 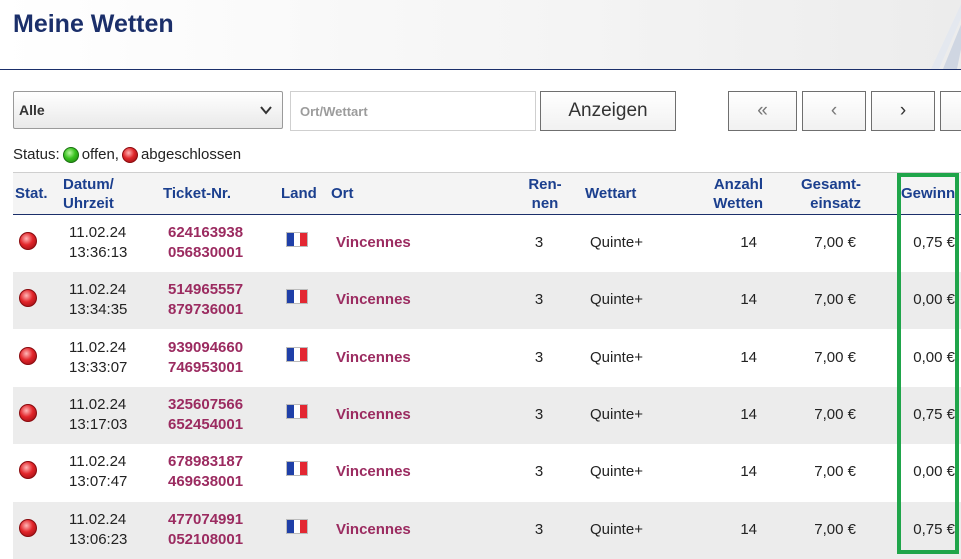 What do you see at coordinates (98, 243) in the screenshot?
I see `bet-datetime: 11.02.24 13:36:13` at bounding box center [98, 243].